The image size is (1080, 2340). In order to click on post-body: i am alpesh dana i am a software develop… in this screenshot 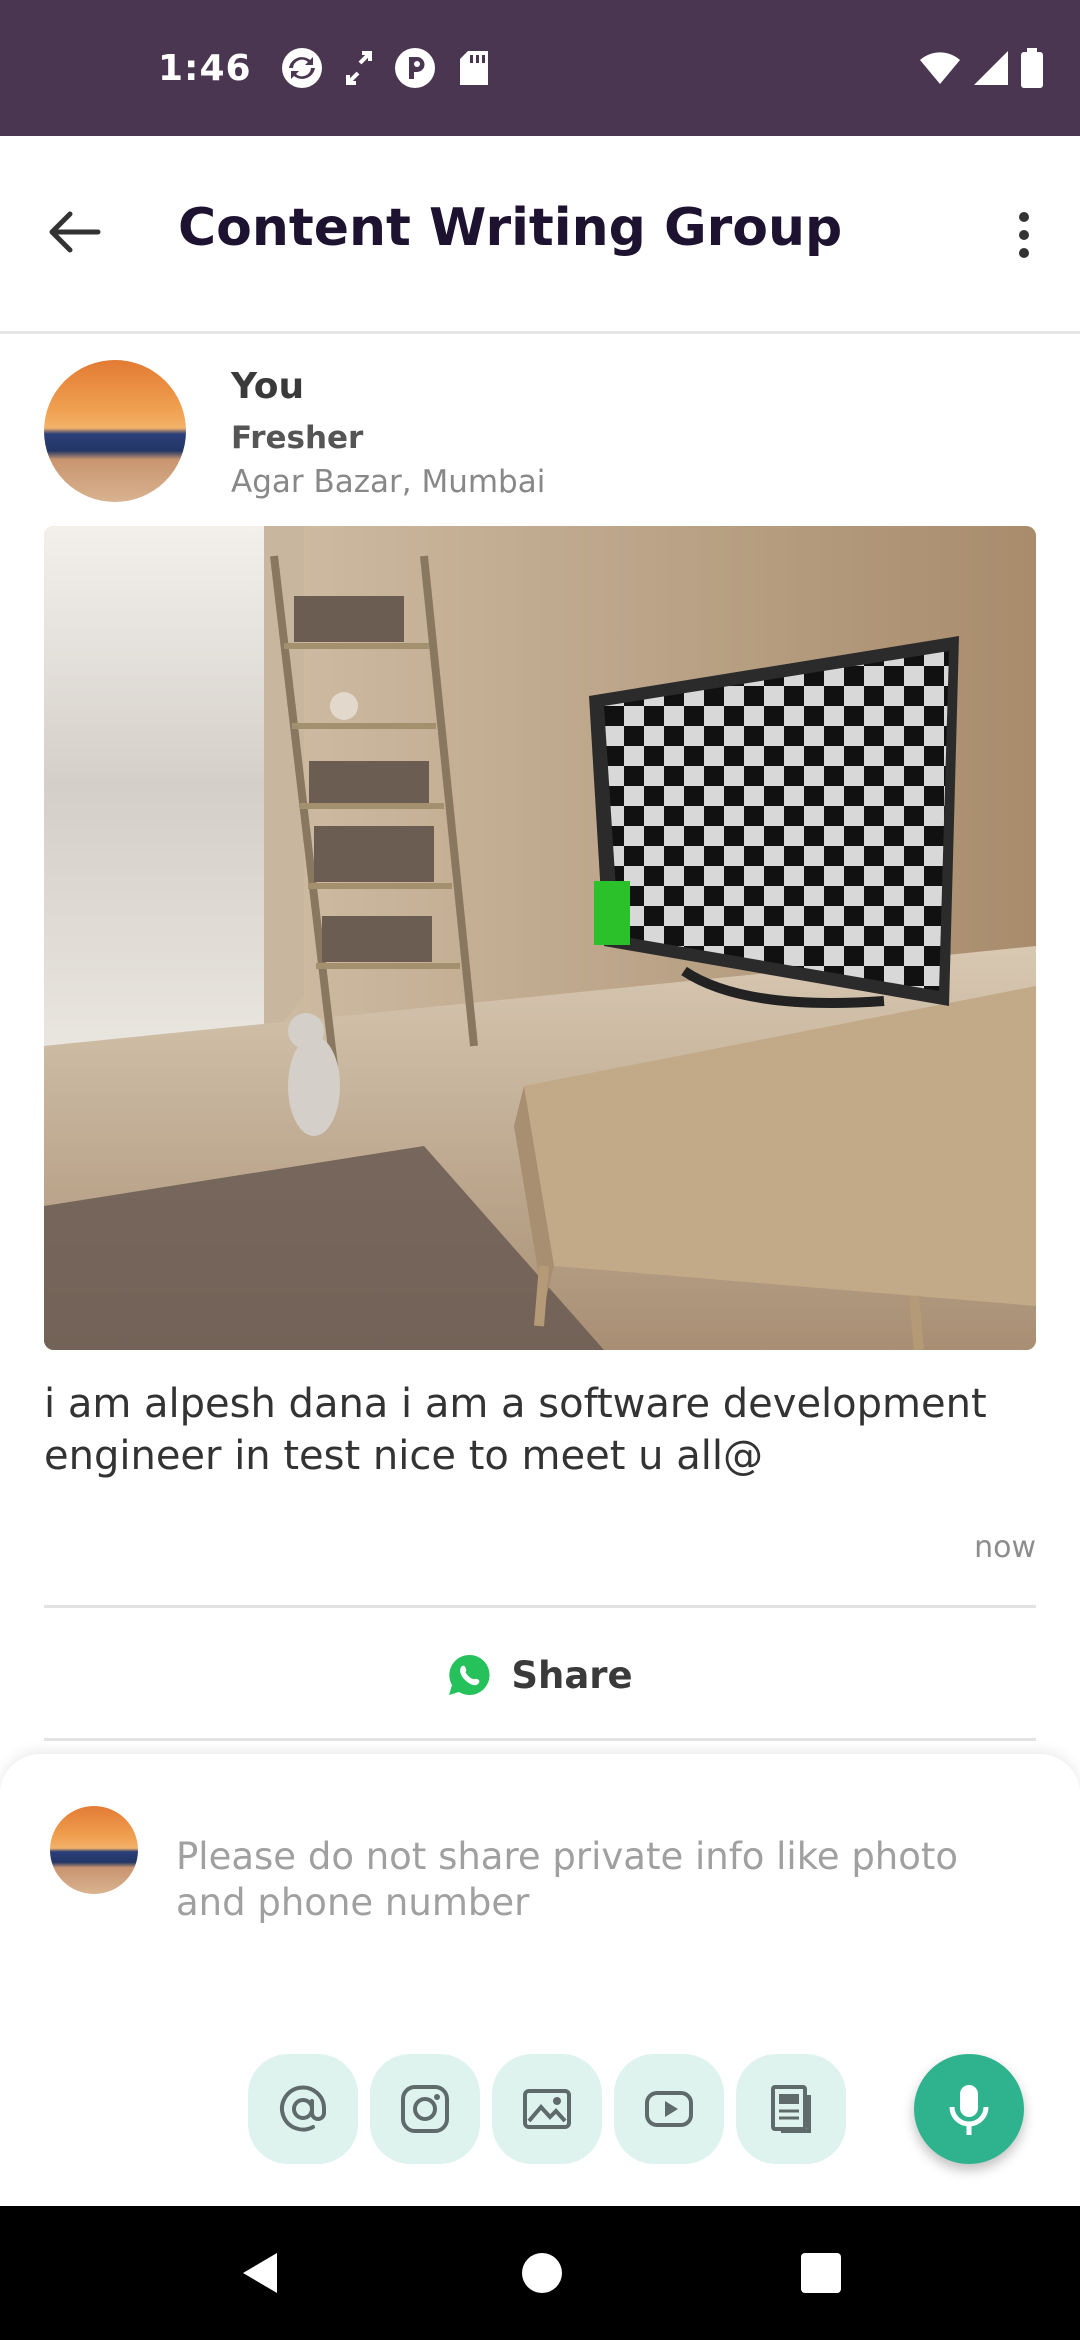, I will do `click(515, 1430)`.